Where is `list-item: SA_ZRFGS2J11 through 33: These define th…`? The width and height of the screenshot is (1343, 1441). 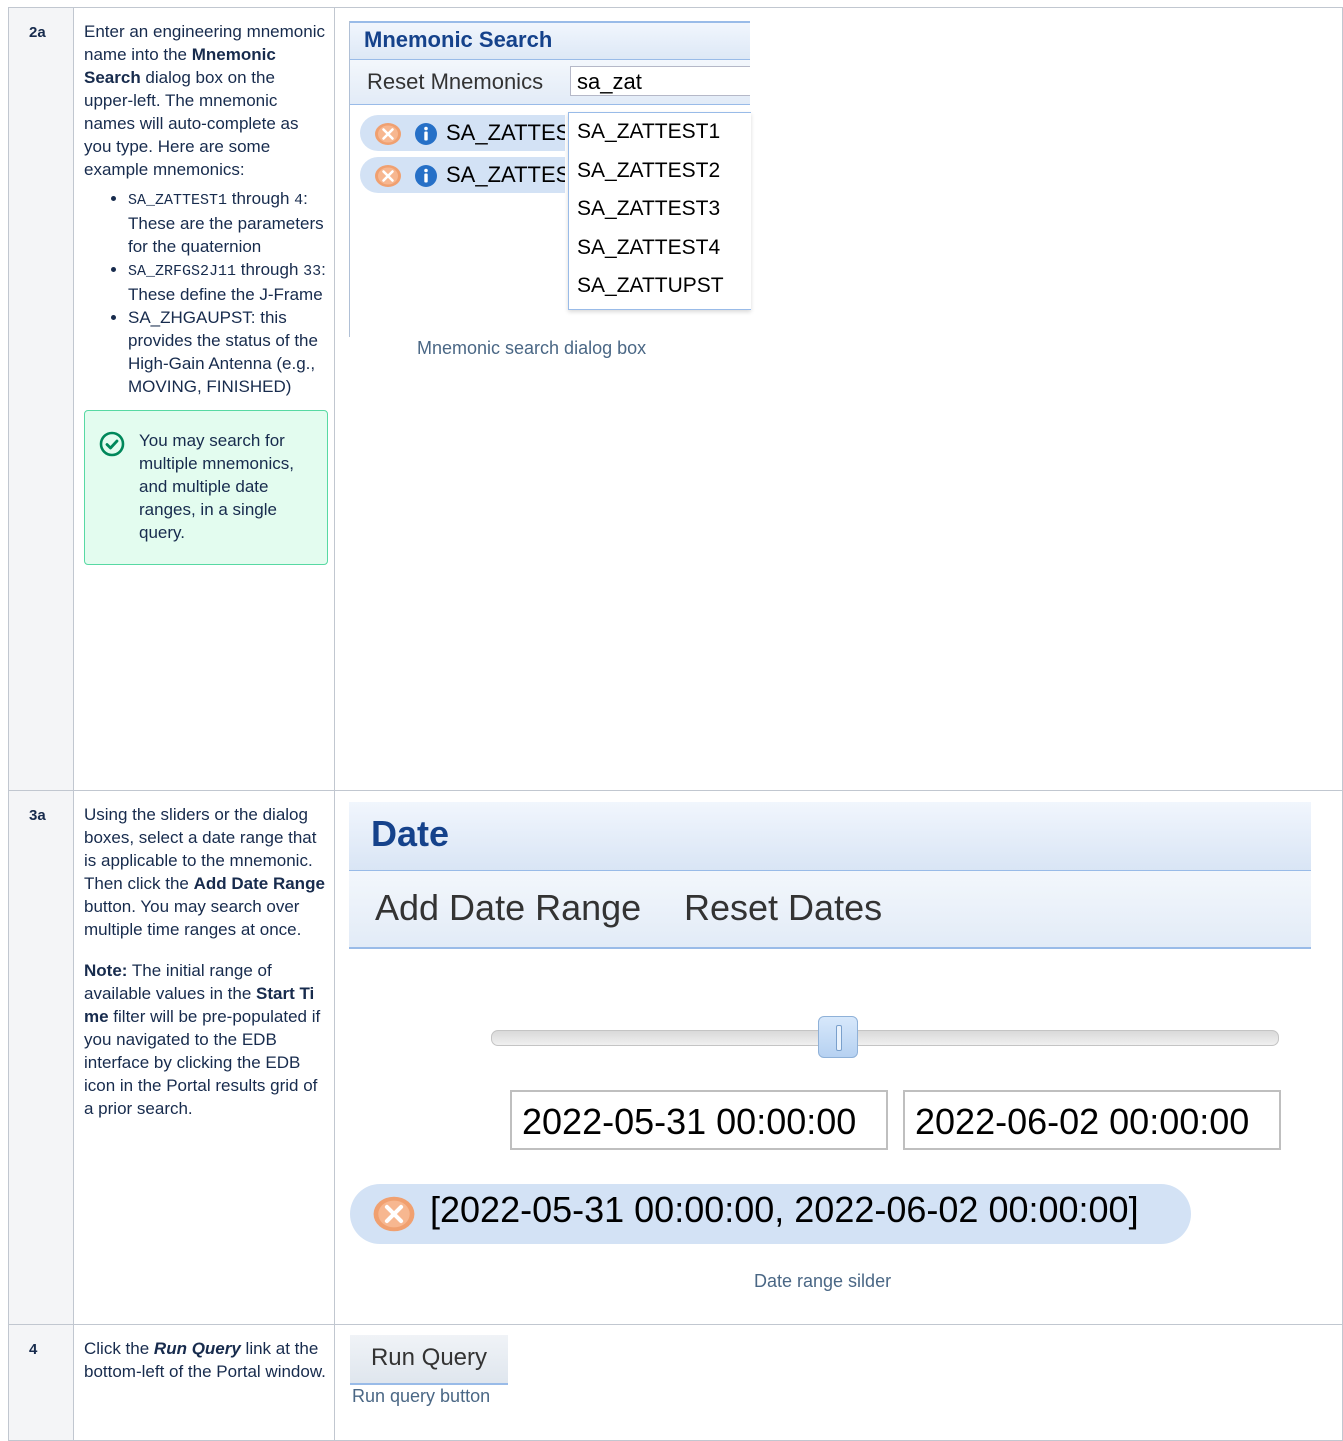
list-item: SA_ZRFGS2J11 through 33: These define th… is located at coordinates (228, 282).